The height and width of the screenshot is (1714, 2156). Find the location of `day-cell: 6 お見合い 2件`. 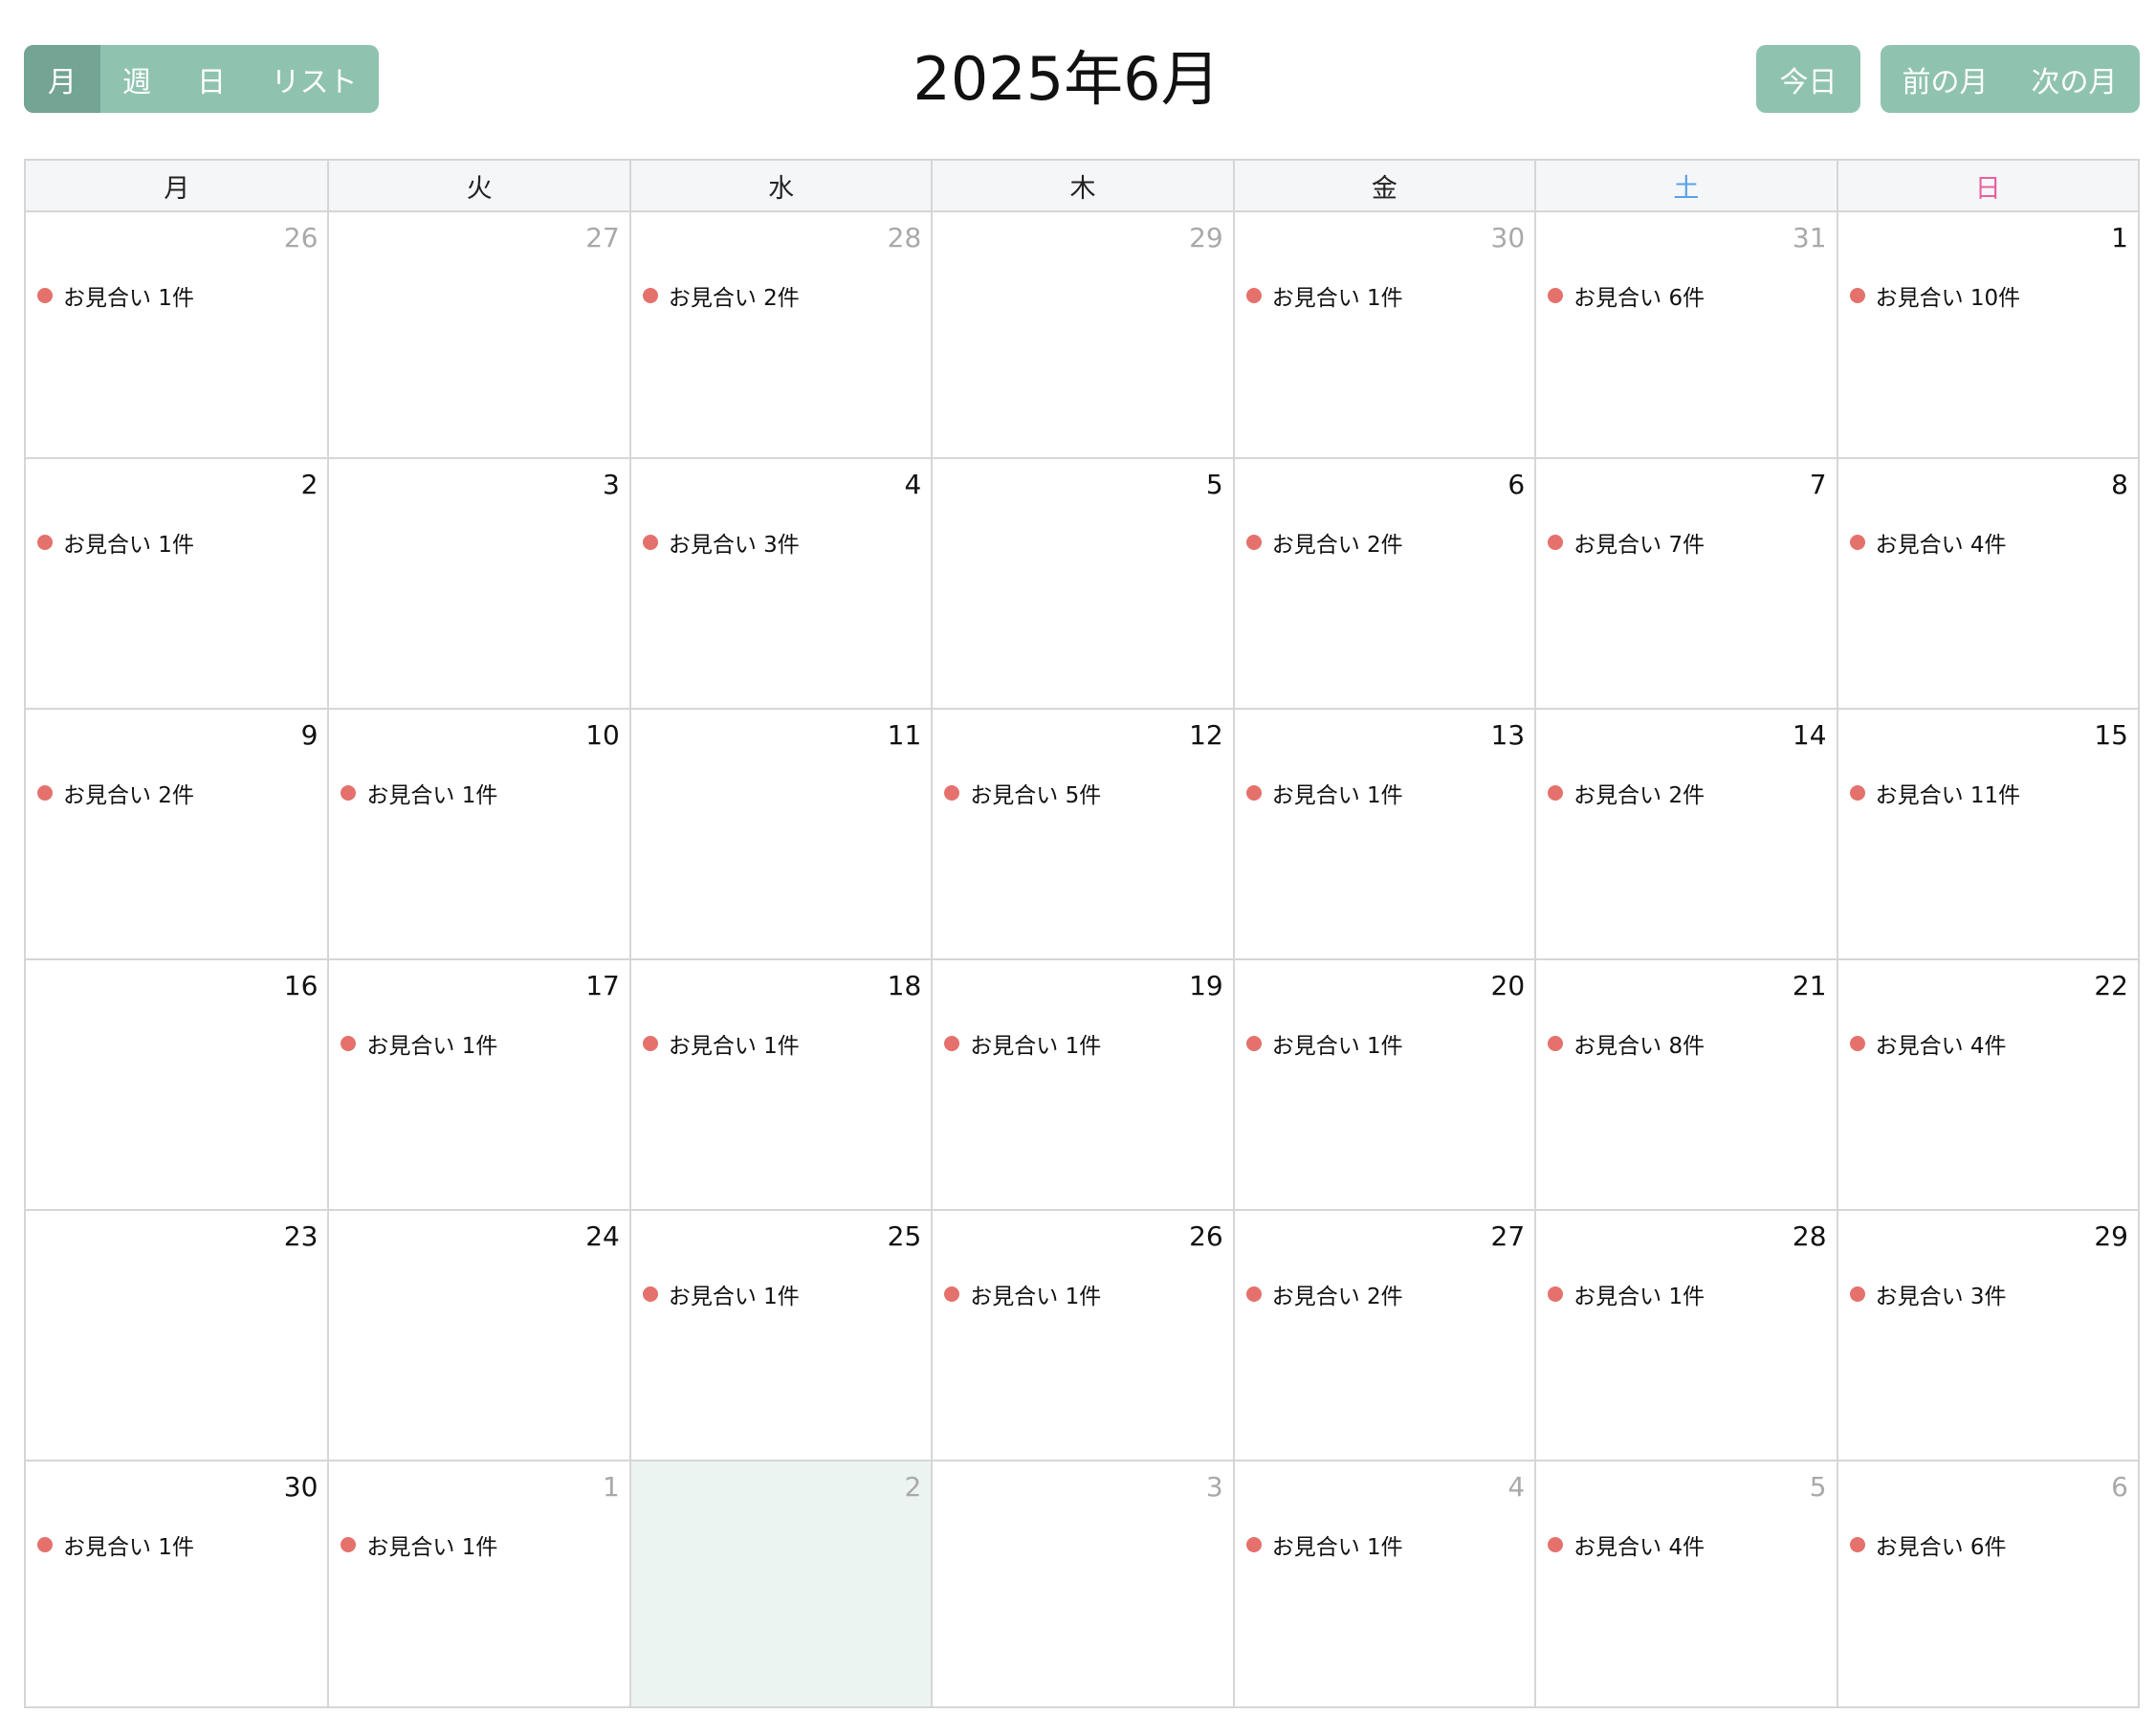

day-cell: 6 お見合い 2件 is located at coordinates (1383, 583).